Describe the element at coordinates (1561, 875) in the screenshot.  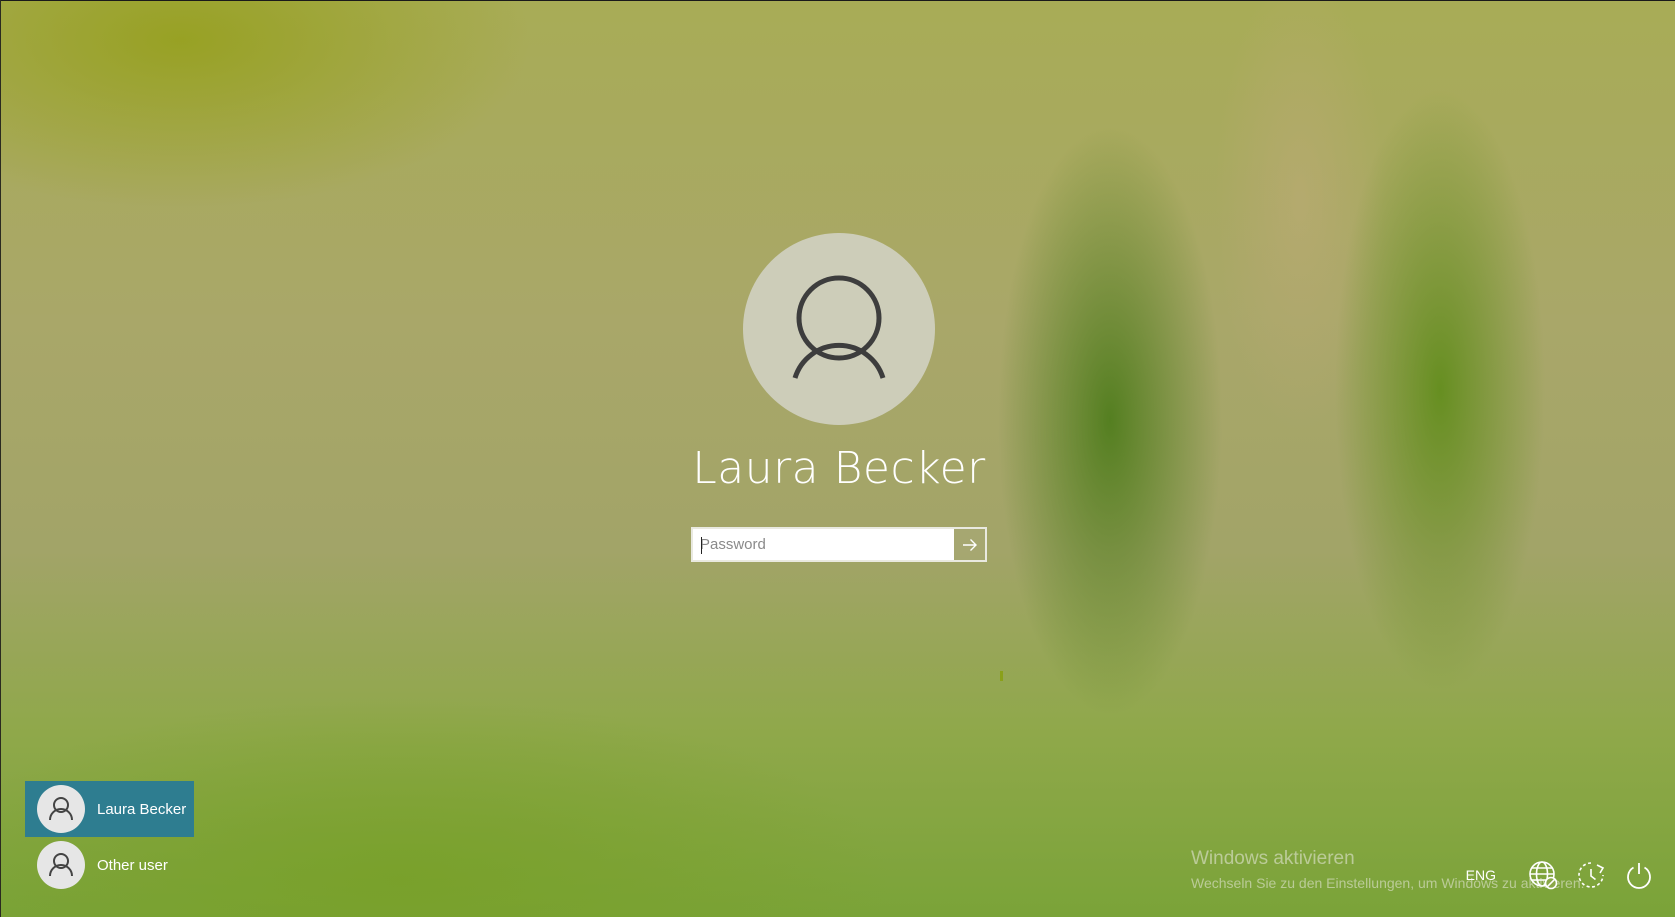
I see `system-tray: ENG` at that location.